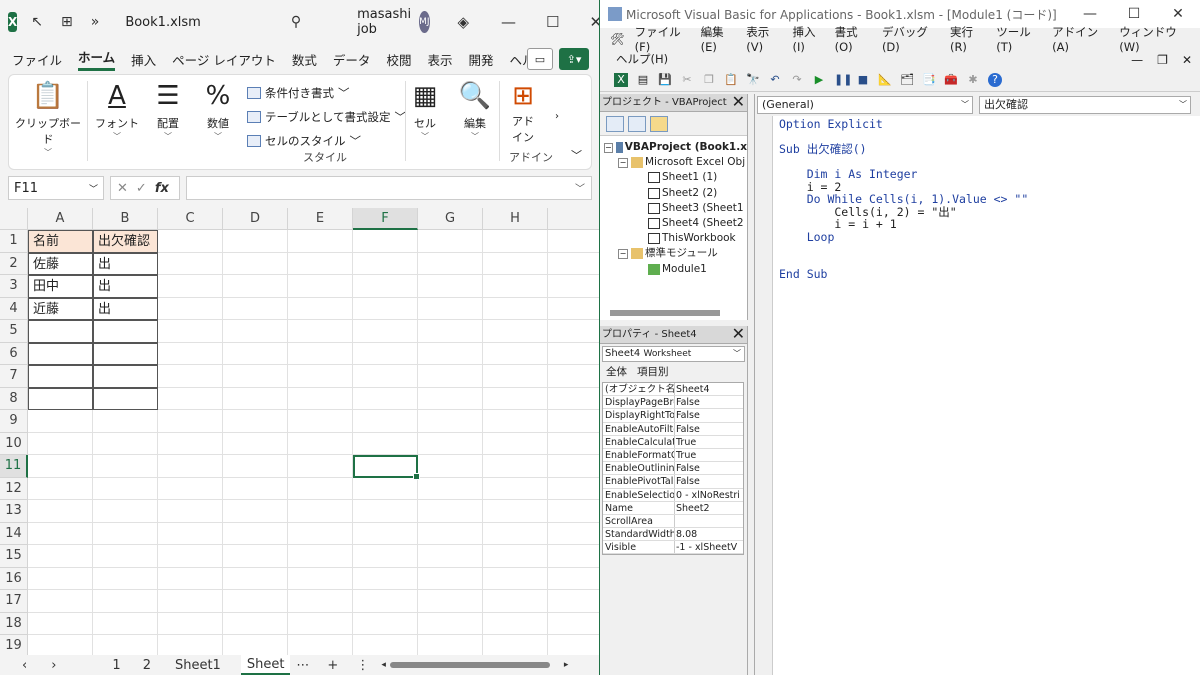  What do you see at coordinates (14, 443) in the screenshot?
I see `row-header: 10` at bounding box center [14, 443].